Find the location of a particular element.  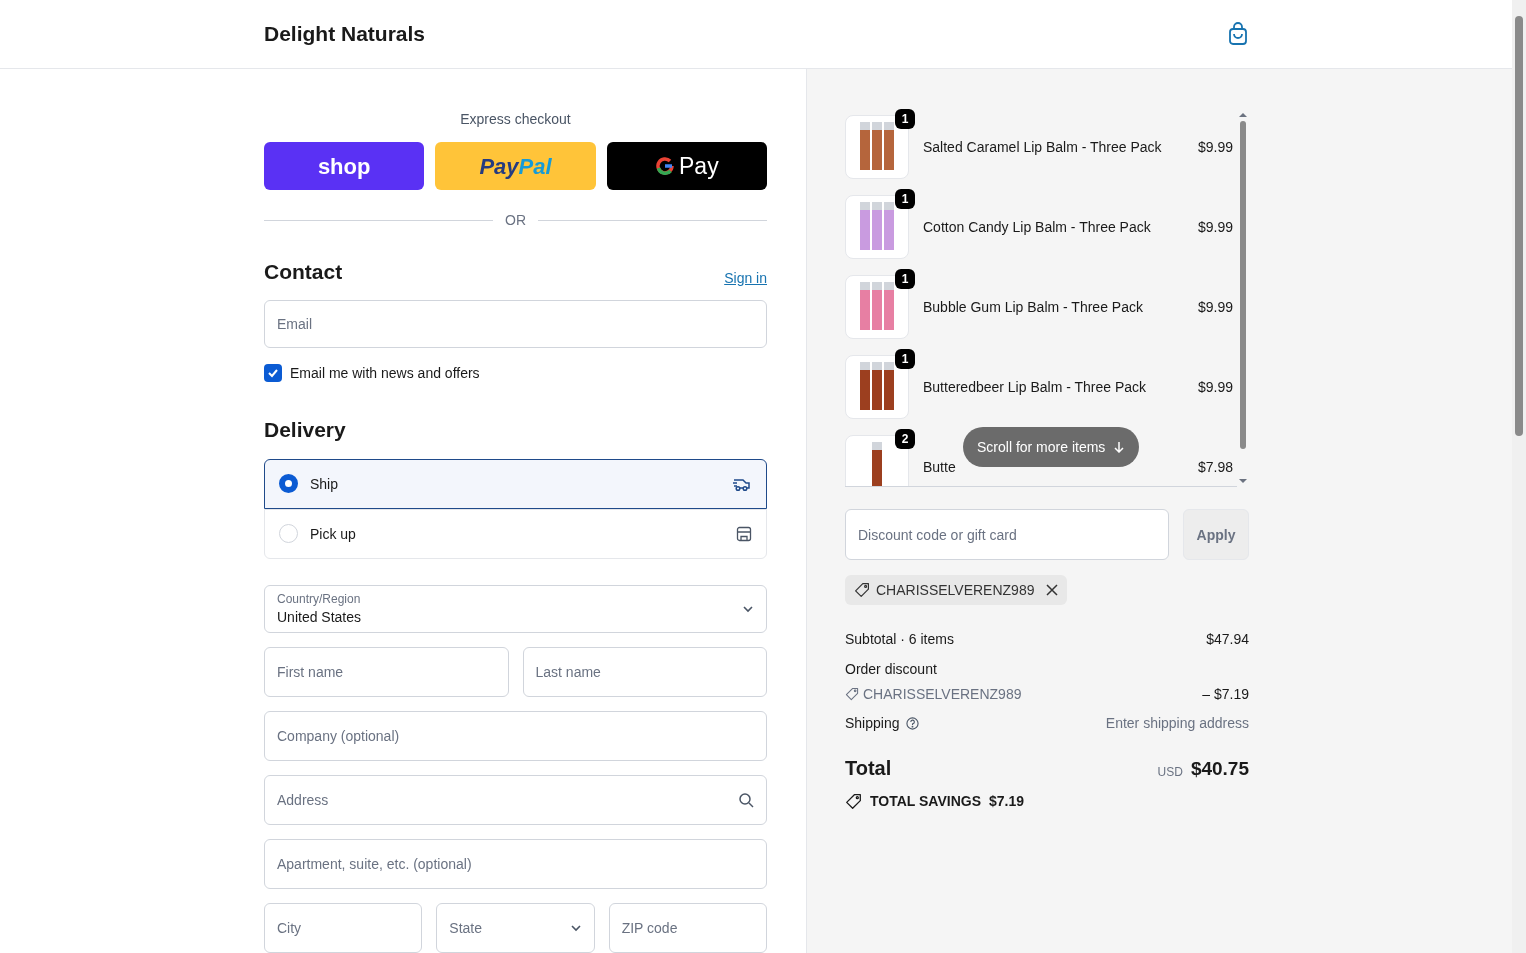

input-field: First name is located at coordinates (386, 672).